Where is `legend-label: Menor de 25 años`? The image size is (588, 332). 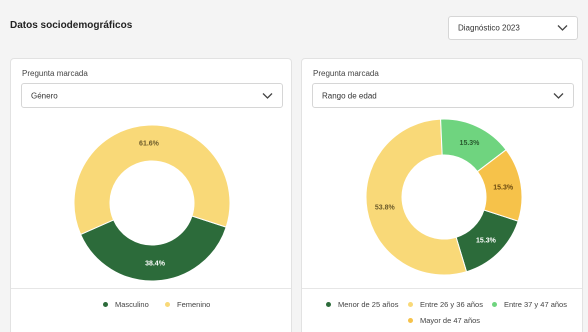 legend-label: Menor de 25 años is located at coordinates (368, 304).